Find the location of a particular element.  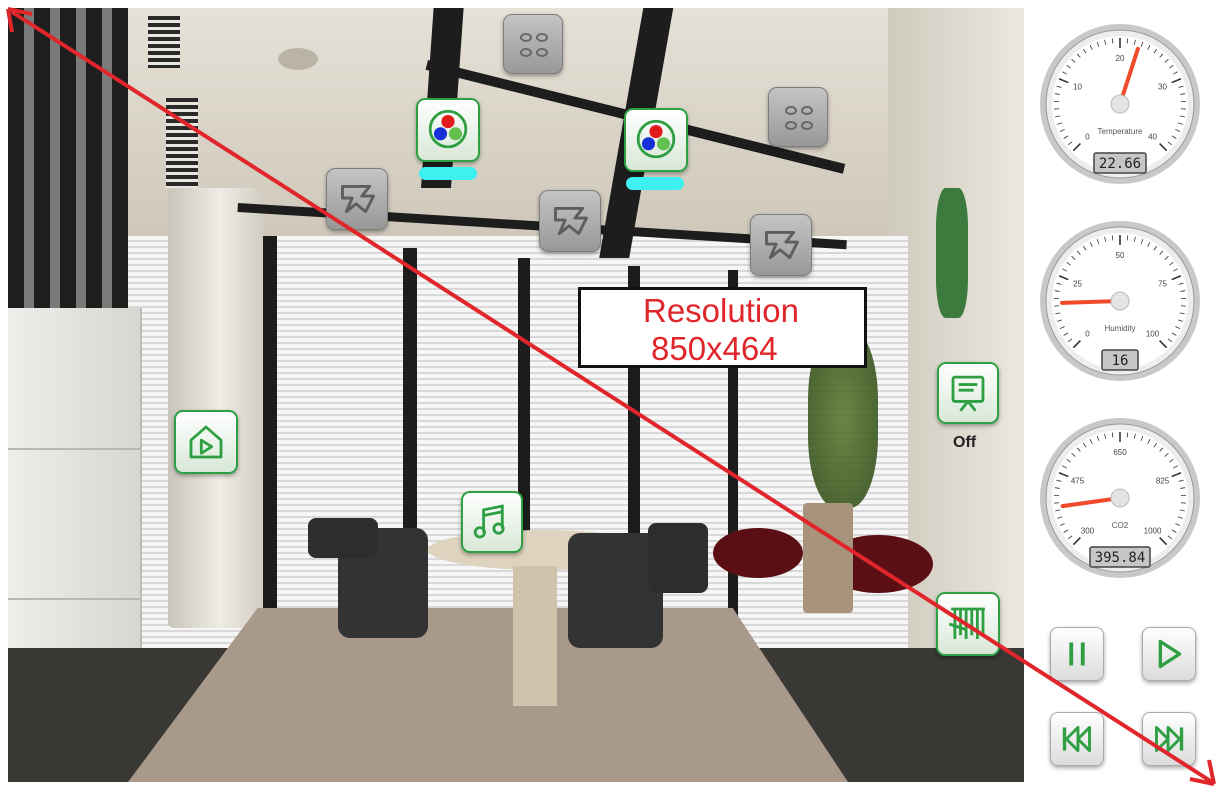

gauge-tick-label: 40 is located at coordinates (1152, 137).